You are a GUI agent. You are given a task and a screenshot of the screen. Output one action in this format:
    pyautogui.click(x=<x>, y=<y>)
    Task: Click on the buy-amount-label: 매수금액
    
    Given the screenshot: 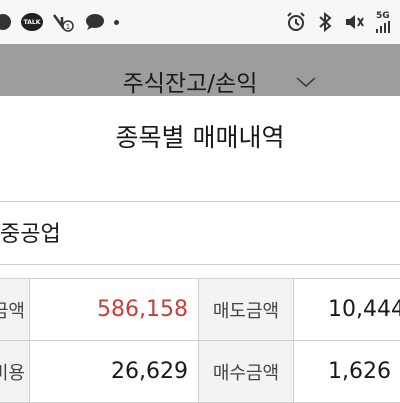 What is the action you would take?
    pyautogui.click(x=246, y=371)
    